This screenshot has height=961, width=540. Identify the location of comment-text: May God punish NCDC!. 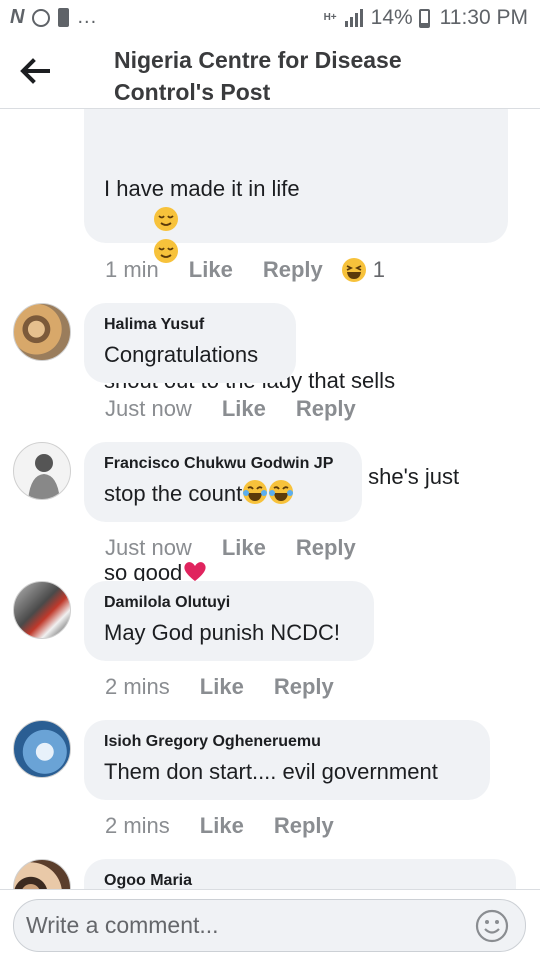
(222, 632).